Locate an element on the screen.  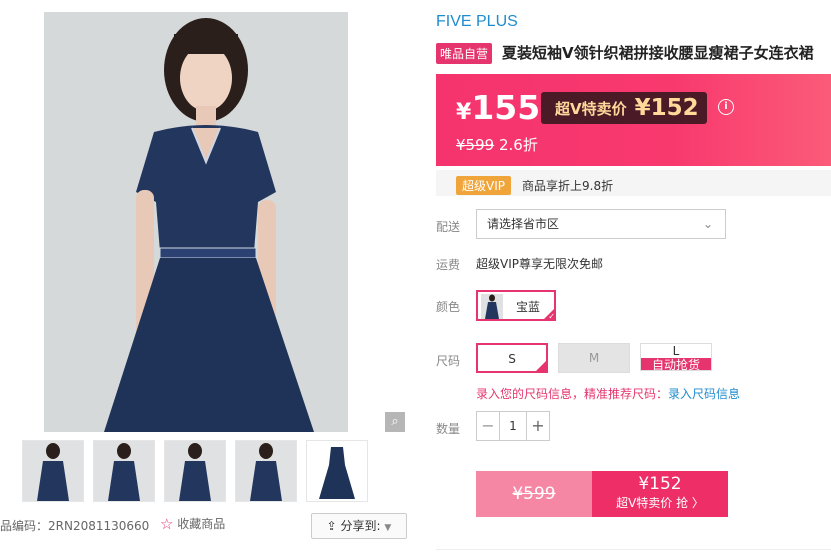
vip-price-tag: 超V特卖价 ¥152 is located at coordinates (624, 108).